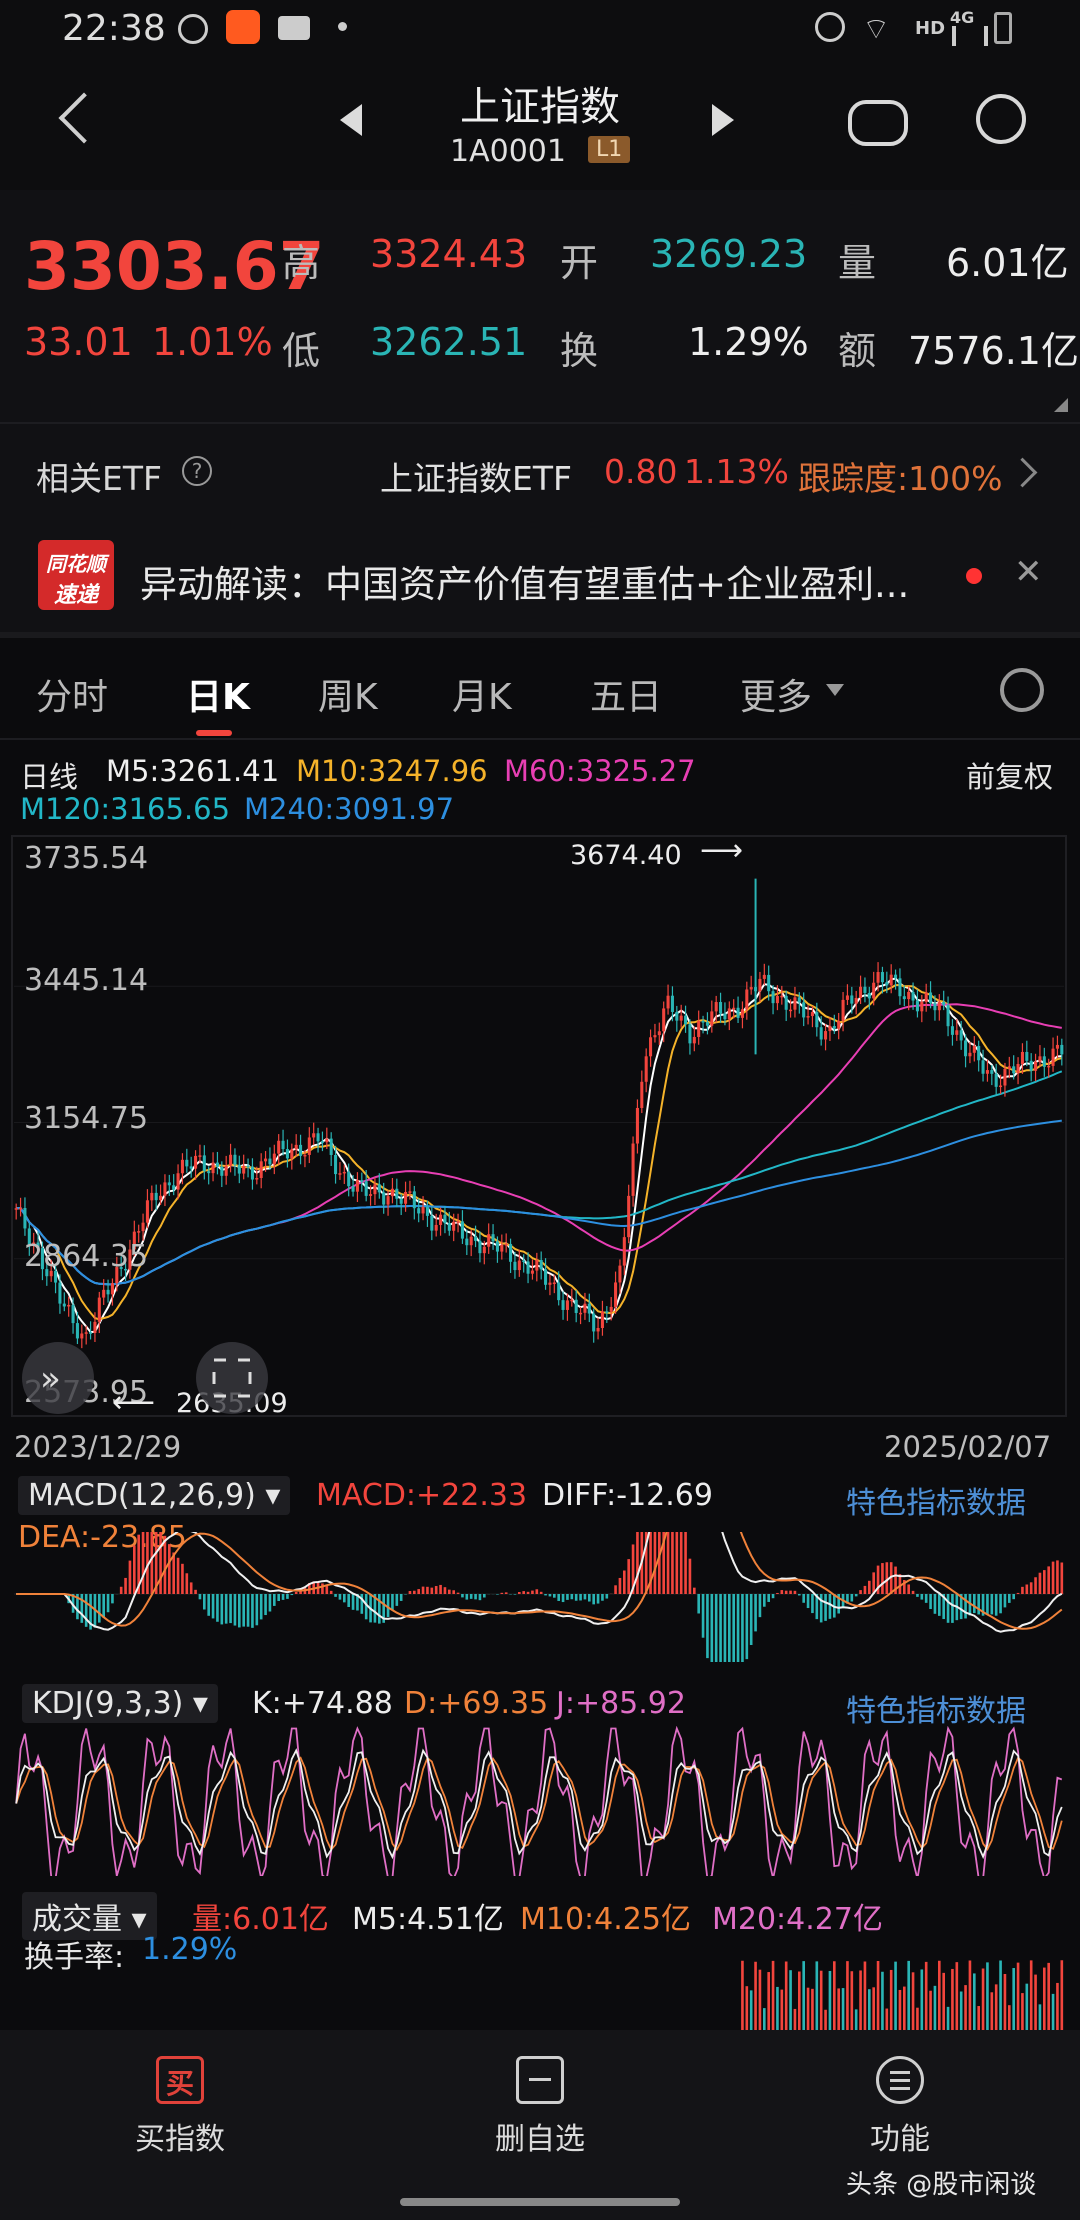 The image size is (1080, 2220). I want to click on related-etf-row: 相关ETF ? 上证指数ETF 0.80 1.13% 跟踪度:100%, so click(540, 474).